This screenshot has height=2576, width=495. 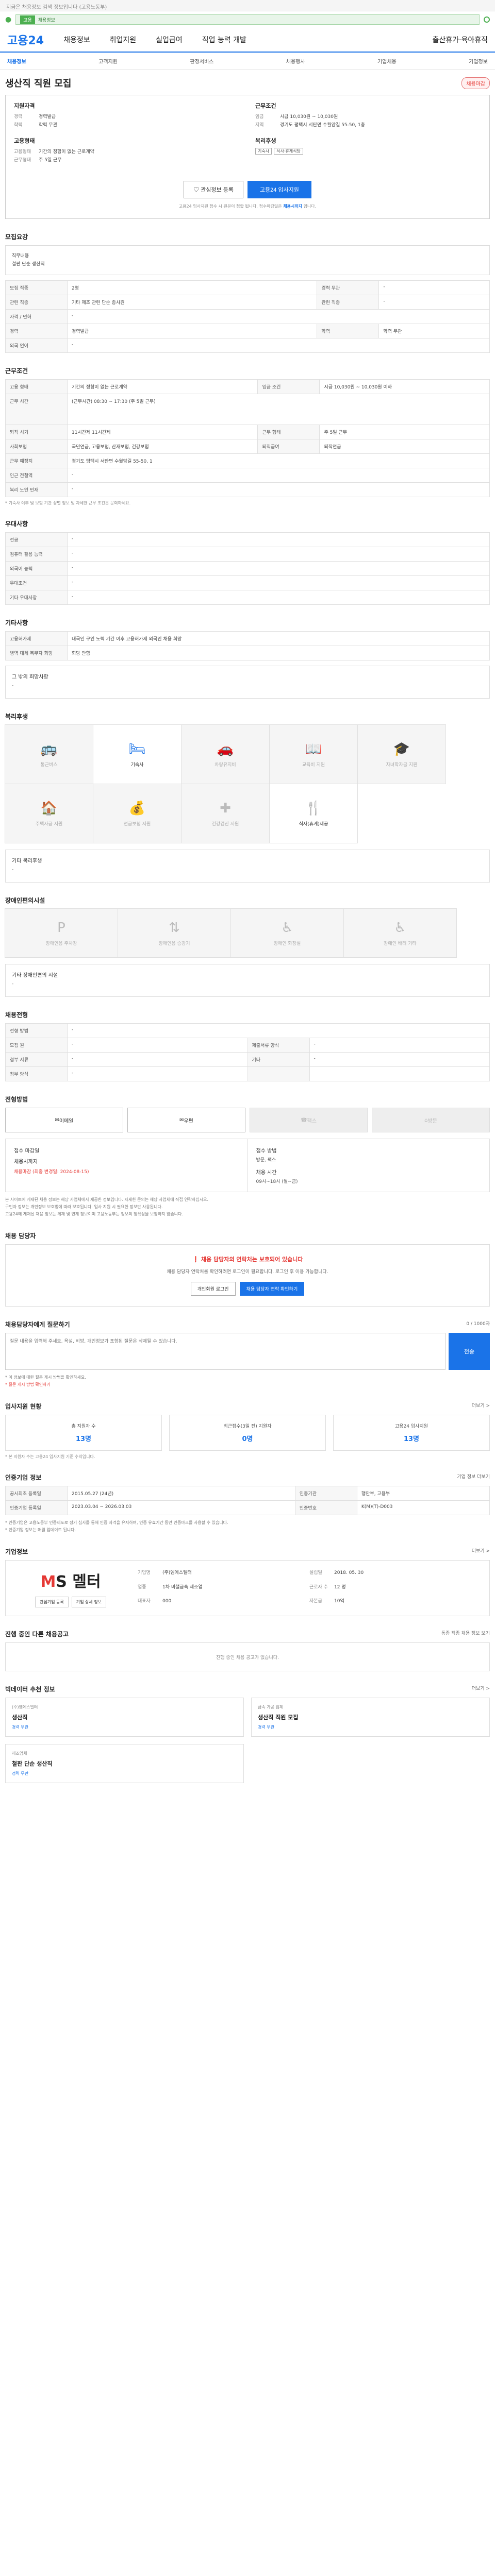 What do you see at coordinates (70, 1580) in the screenshot?
I see `company-logo: MS 멜터` at bounding box center [70, 1580].